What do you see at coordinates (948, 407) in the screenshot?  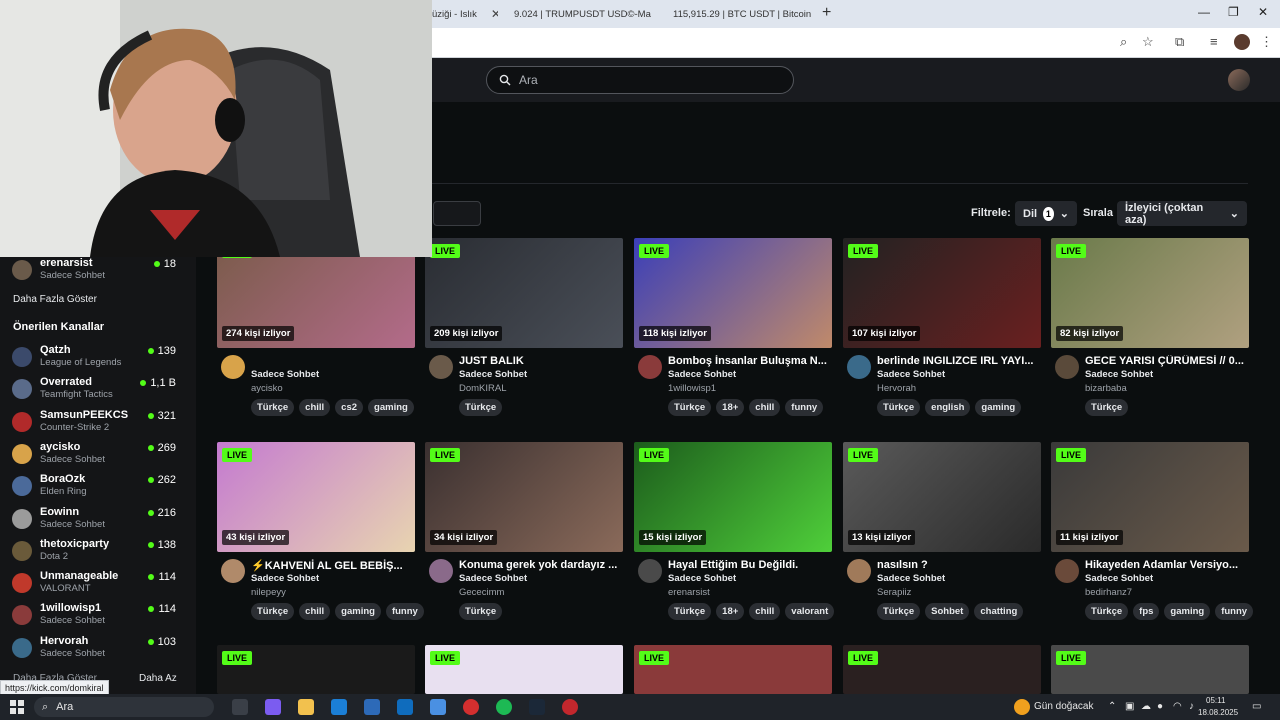 I see `tag: english` at bounding box center [948, 407].